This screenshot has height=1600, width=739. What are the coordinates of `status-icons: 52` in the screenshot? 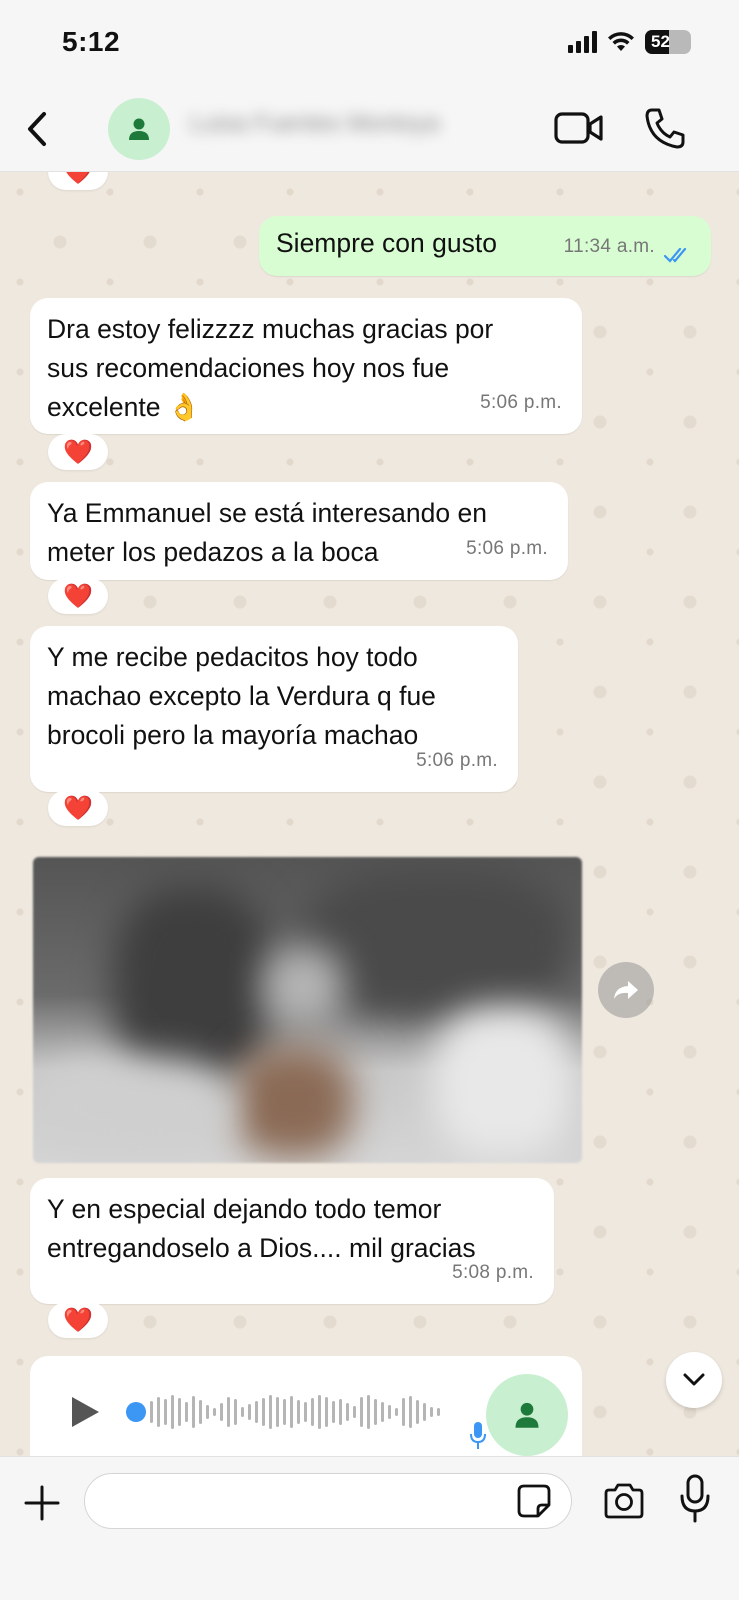 It's located at (631, 42).